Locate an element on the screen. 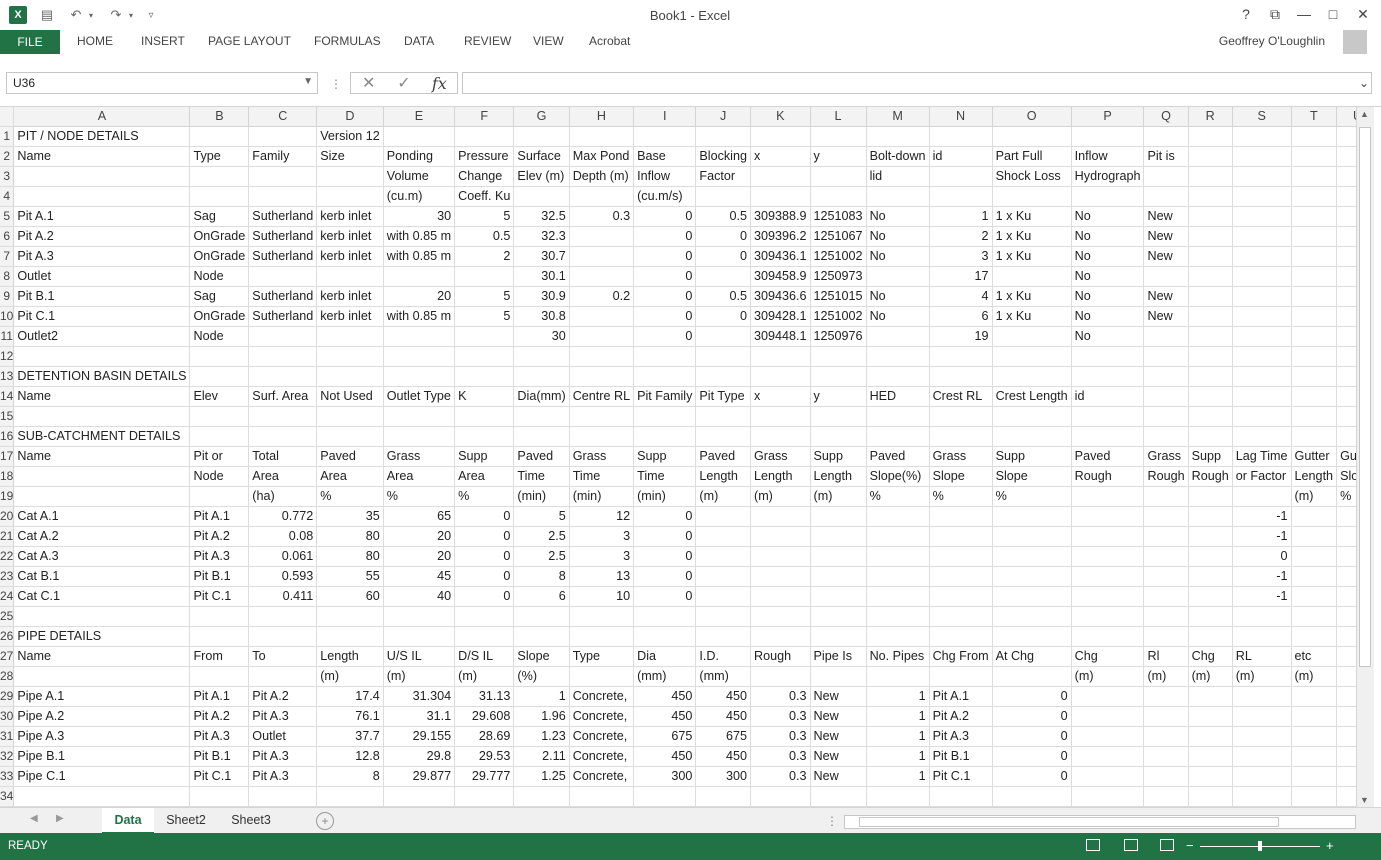 Image resolution: width=1381 pixels, height=860 pixels. cell: 300 is located at coordinates (665, 776).